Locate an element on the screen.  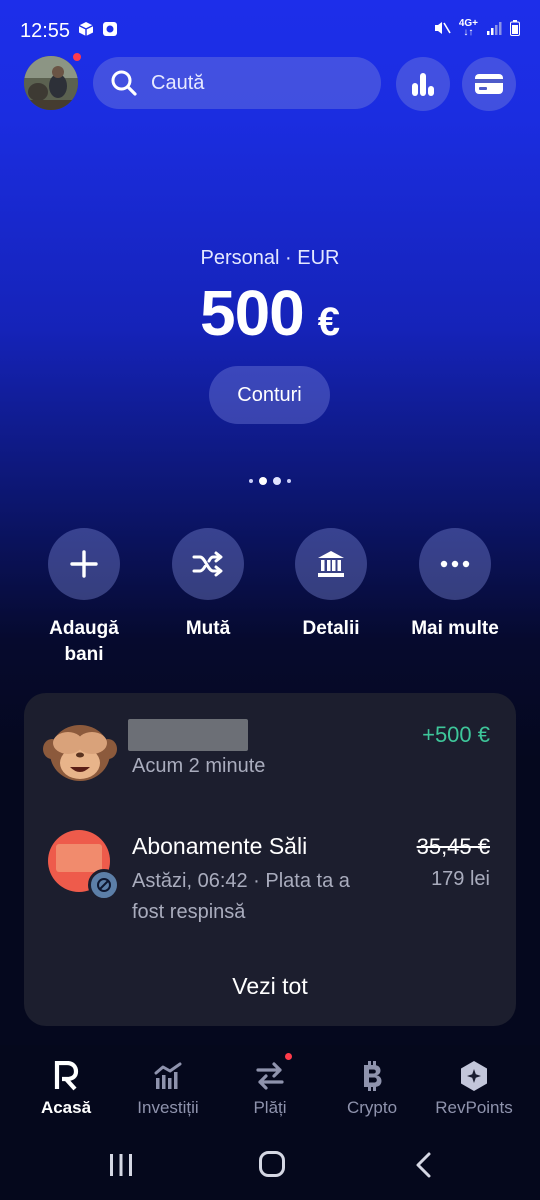
nav-payments: Plăți is located at coordinates (270, 1088).